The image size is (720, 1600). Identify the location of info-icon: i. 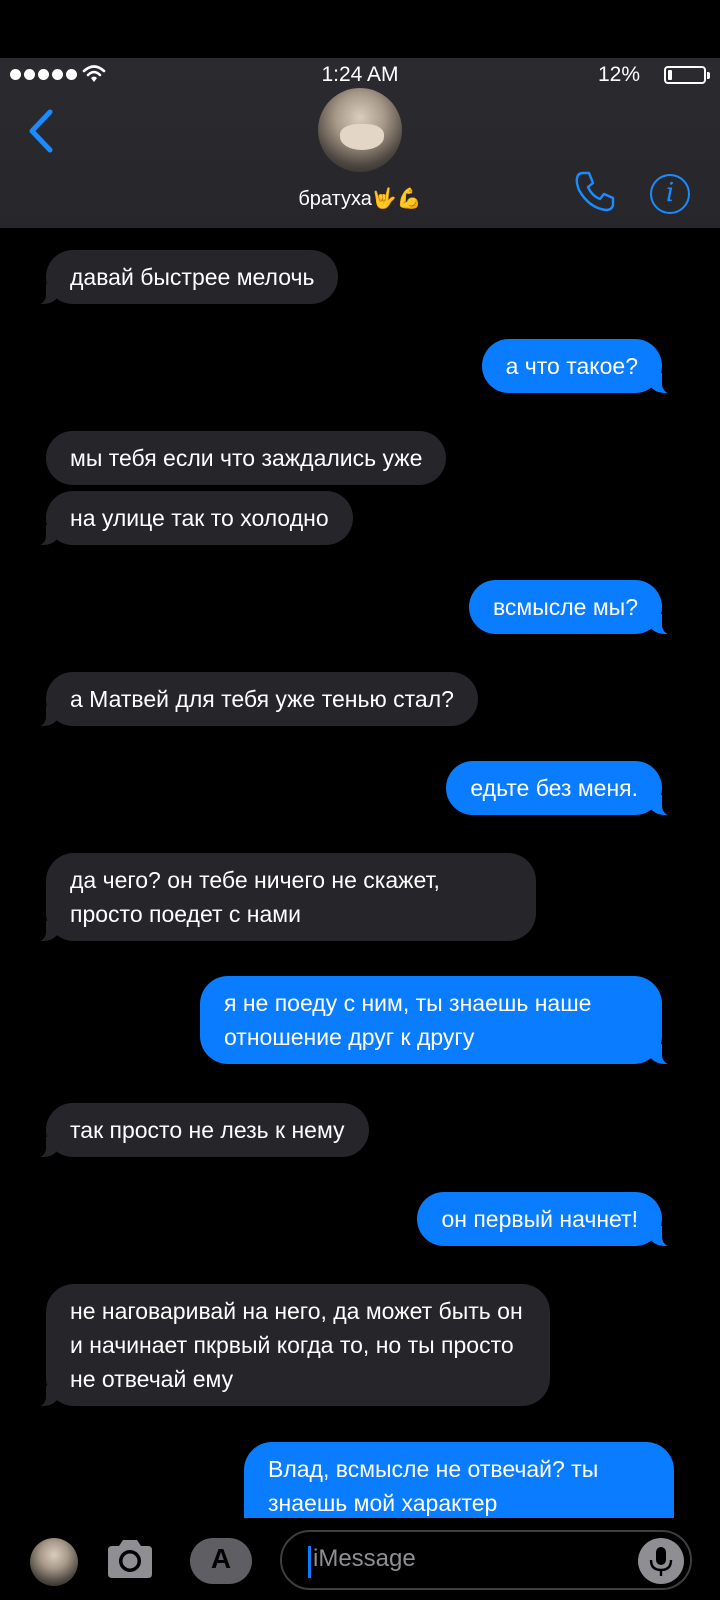
(670, 194).